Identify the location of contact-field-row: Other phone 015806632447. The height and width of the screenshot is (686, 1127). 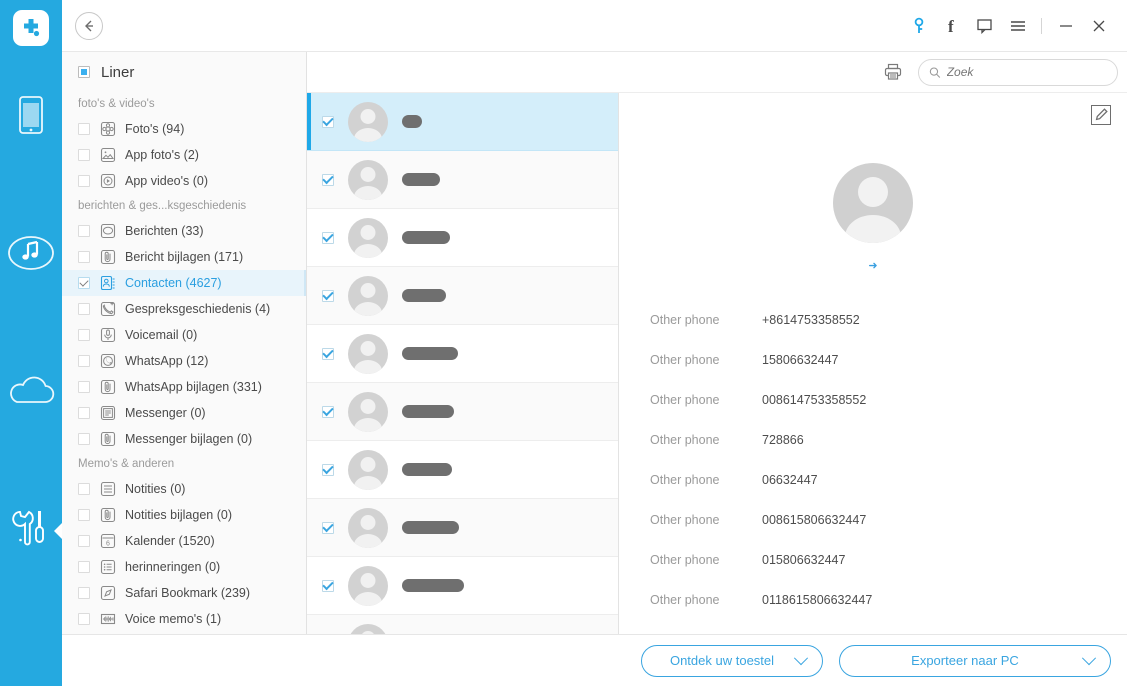
(873, 560).